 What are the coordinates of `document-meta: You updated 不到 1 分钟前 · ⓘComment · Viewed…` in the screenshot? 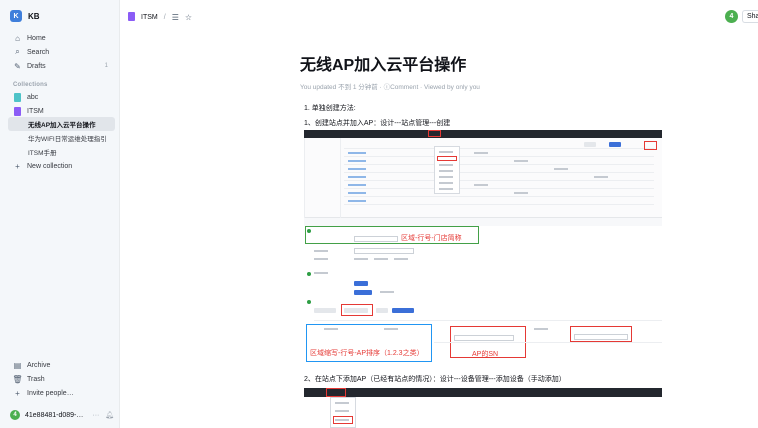 It's located at (390, 87).